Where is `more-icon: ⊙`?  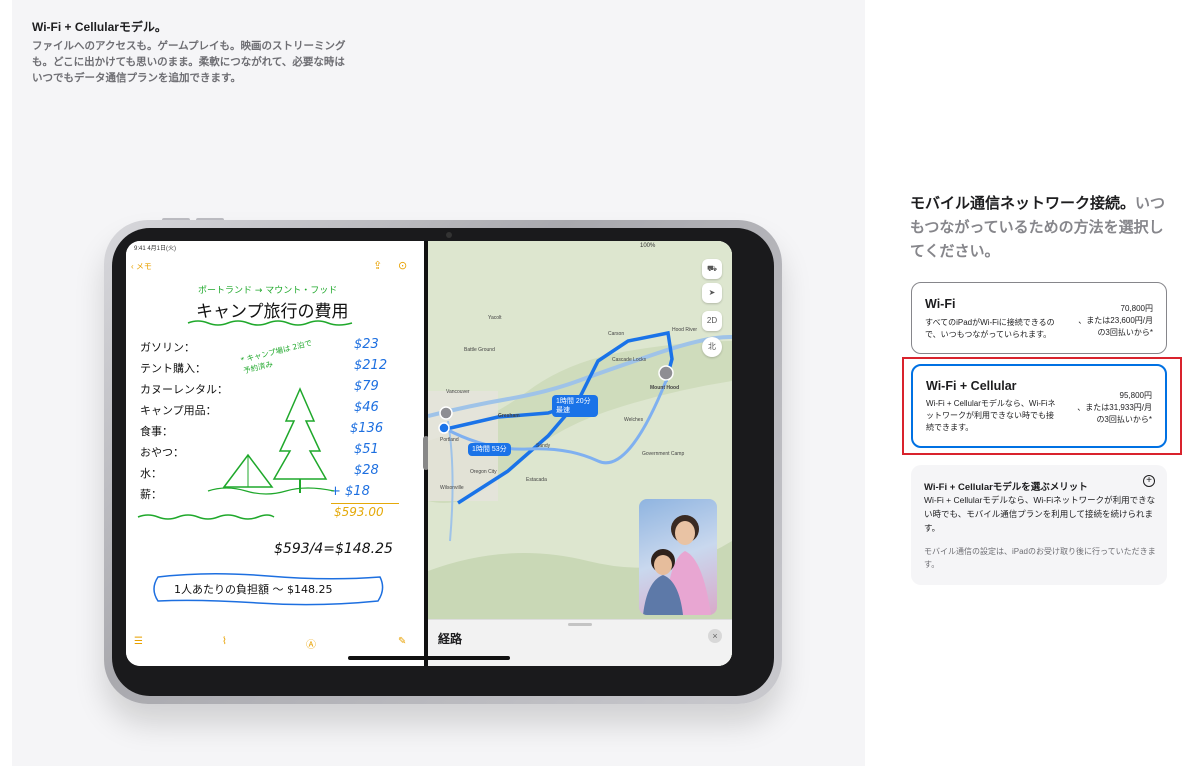 more-icon: ⊙ is located at coordinates (402, 265).